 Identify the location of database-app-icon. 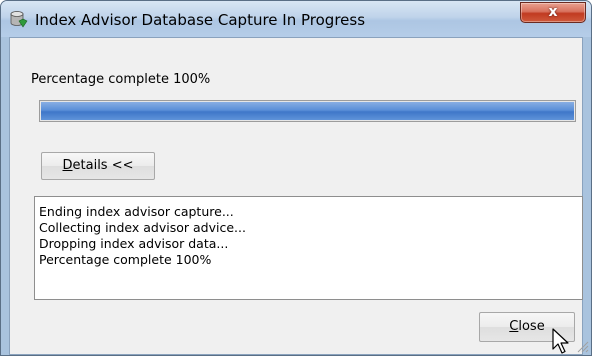
(19, 19).